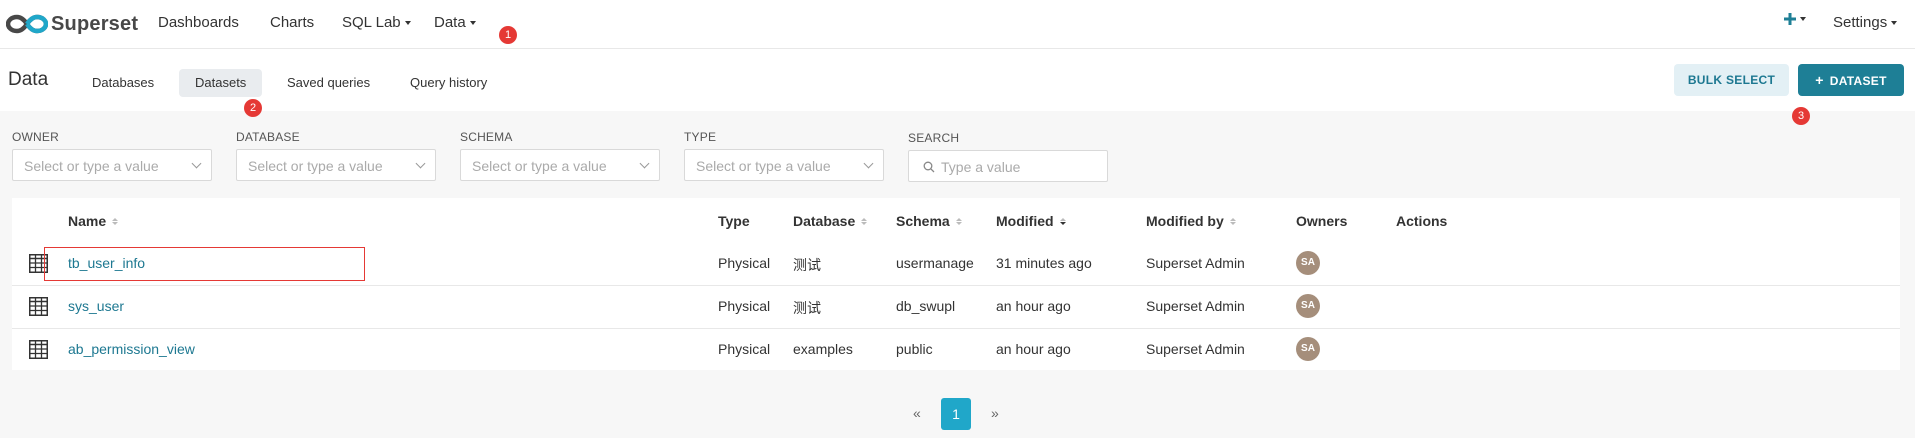  What do you see at coordinates (87, 221) in the screenshot?
I see `column-header-name-label: Name` at bounding box center [87, 221].